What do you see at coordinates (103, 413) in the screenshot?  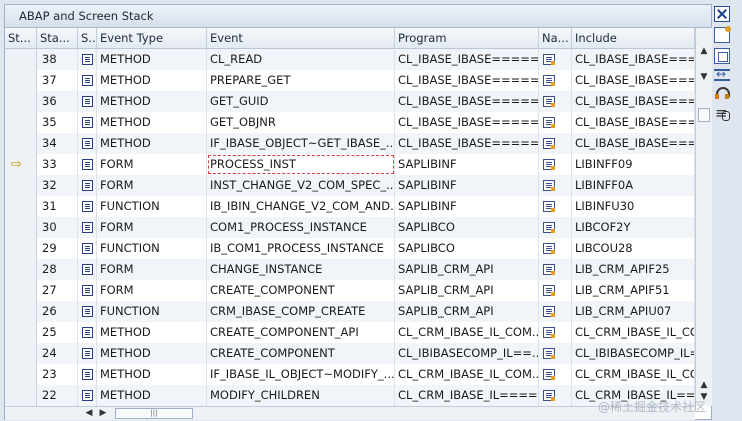 I see `scroll-right-arrow: ▶` at bounding box center [103, 413].